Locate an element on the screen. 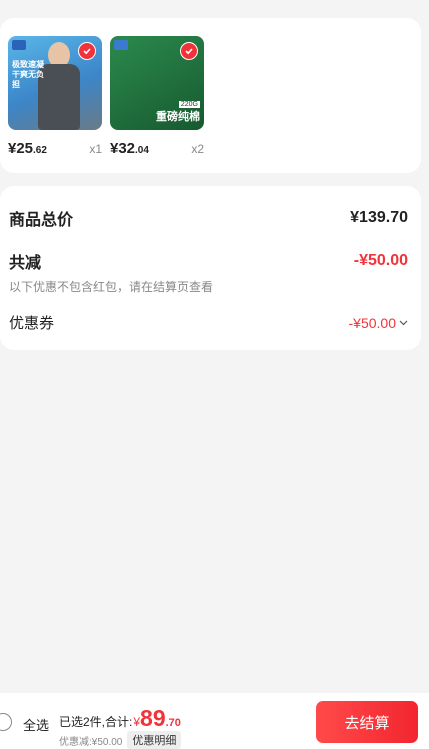 The height and width of the screenshot is (749, 429). thumbnail-caption: 重磅纯棉 is located at coordinates (178, 117).